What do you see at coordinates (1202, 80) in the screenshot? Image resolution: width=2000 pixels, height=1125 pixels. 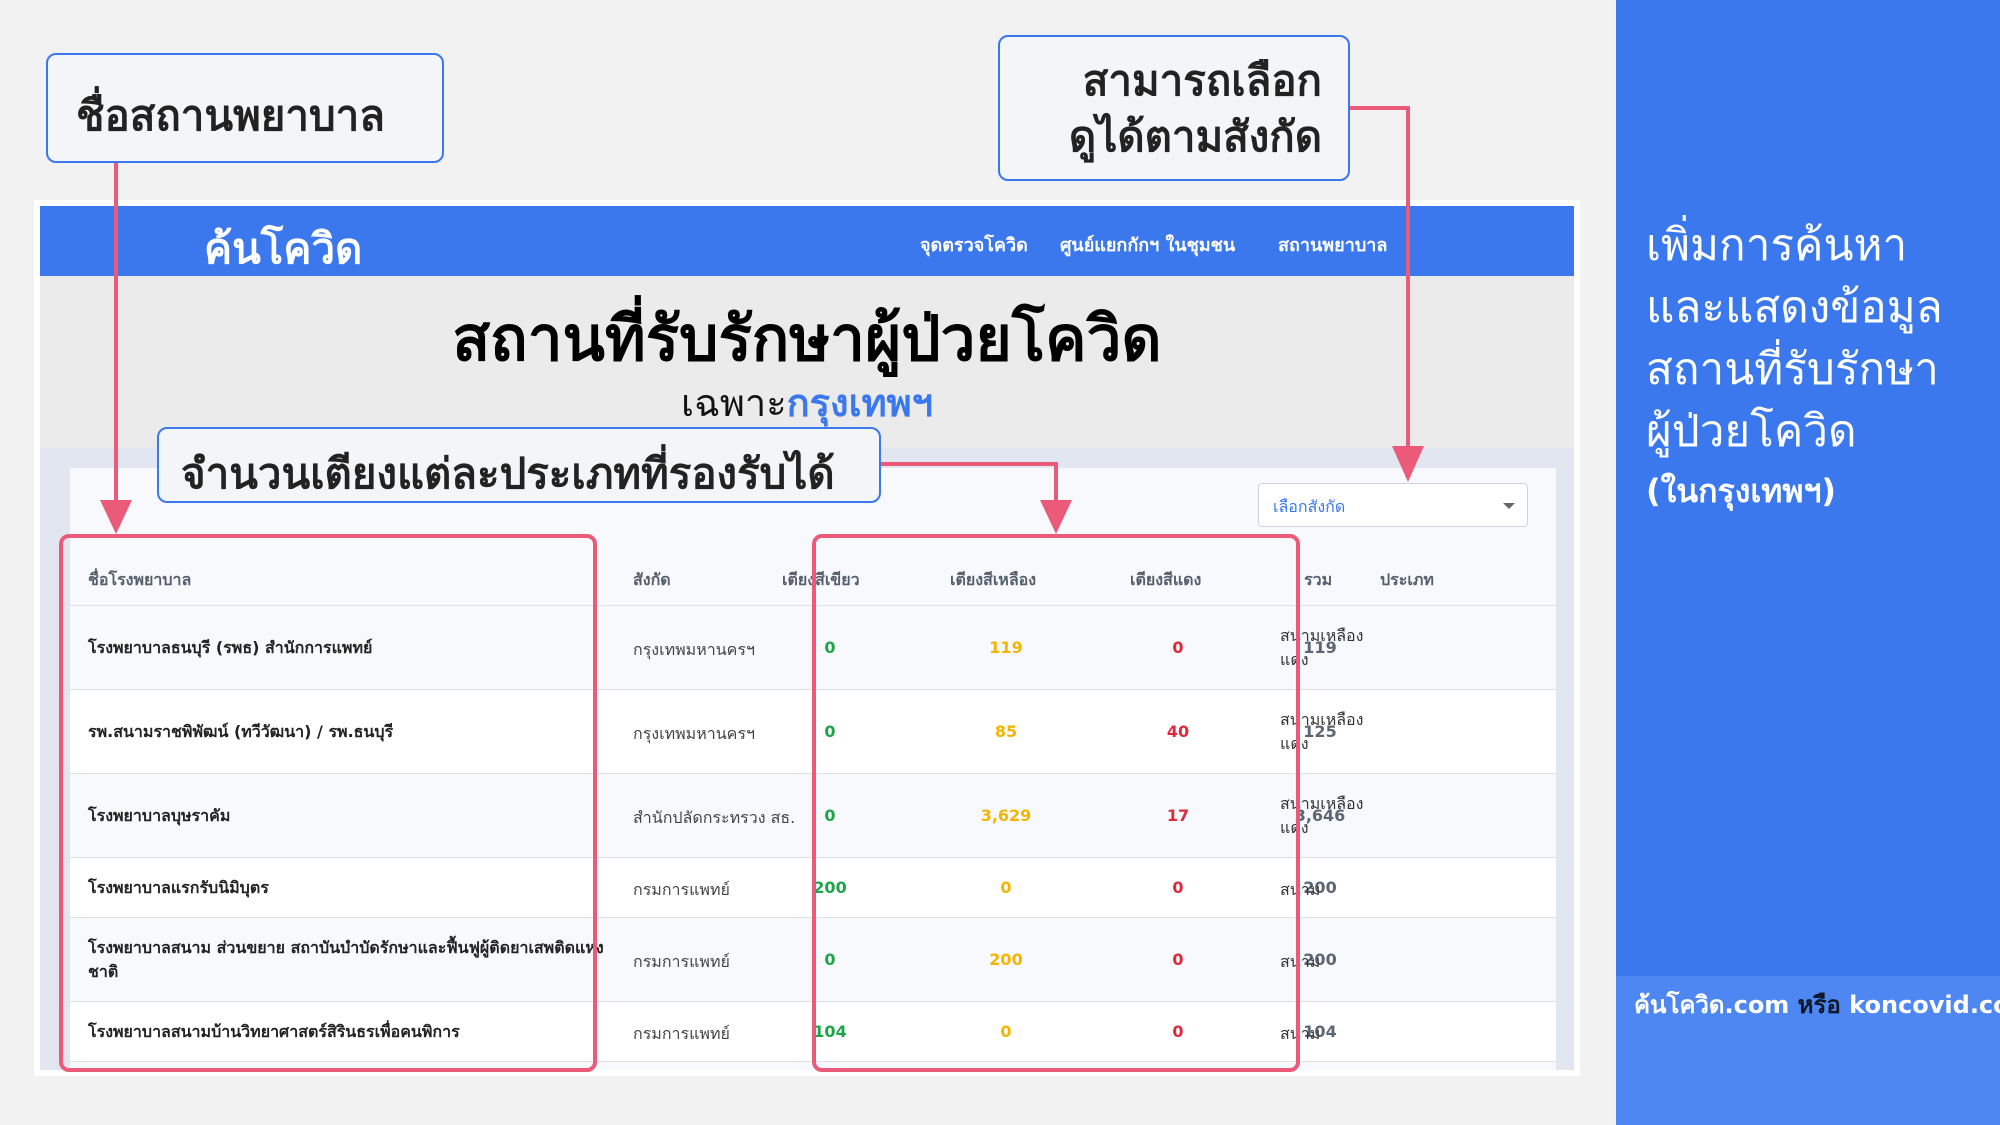 I see `callout-filter-line-1: สามารถเลือก` at bounding box center [1202, 80].